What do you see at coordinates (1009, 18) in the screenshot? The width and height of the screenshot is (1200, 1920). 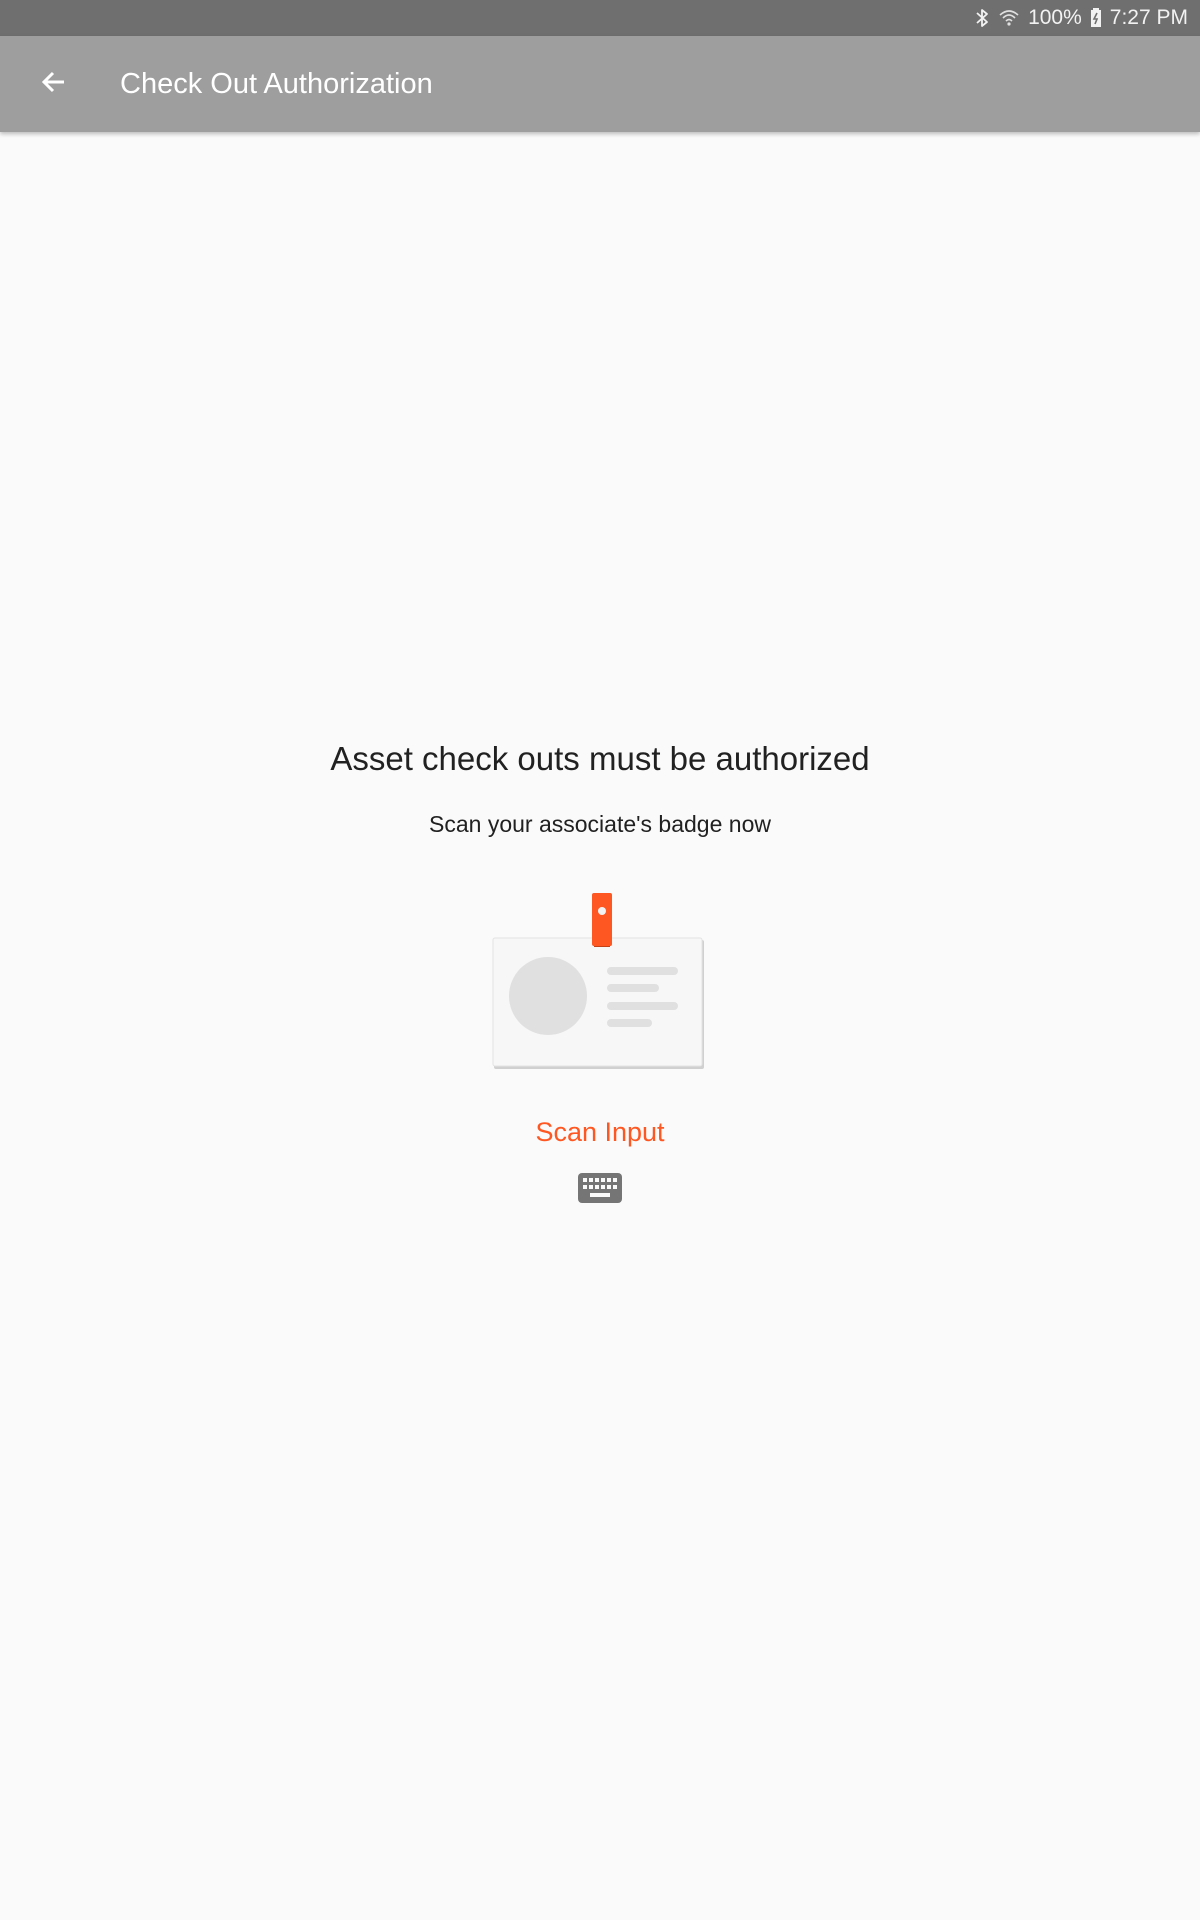 I see `wifi-icon` at bounding box center [1009, 18].